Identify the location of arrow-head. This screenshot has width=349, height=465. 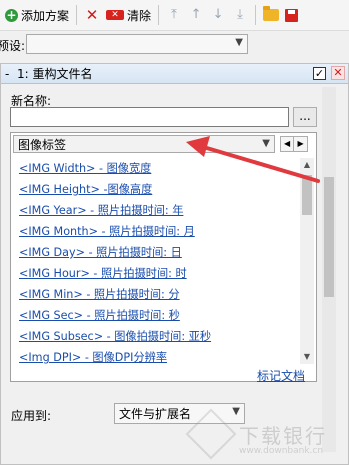
(198, 146).